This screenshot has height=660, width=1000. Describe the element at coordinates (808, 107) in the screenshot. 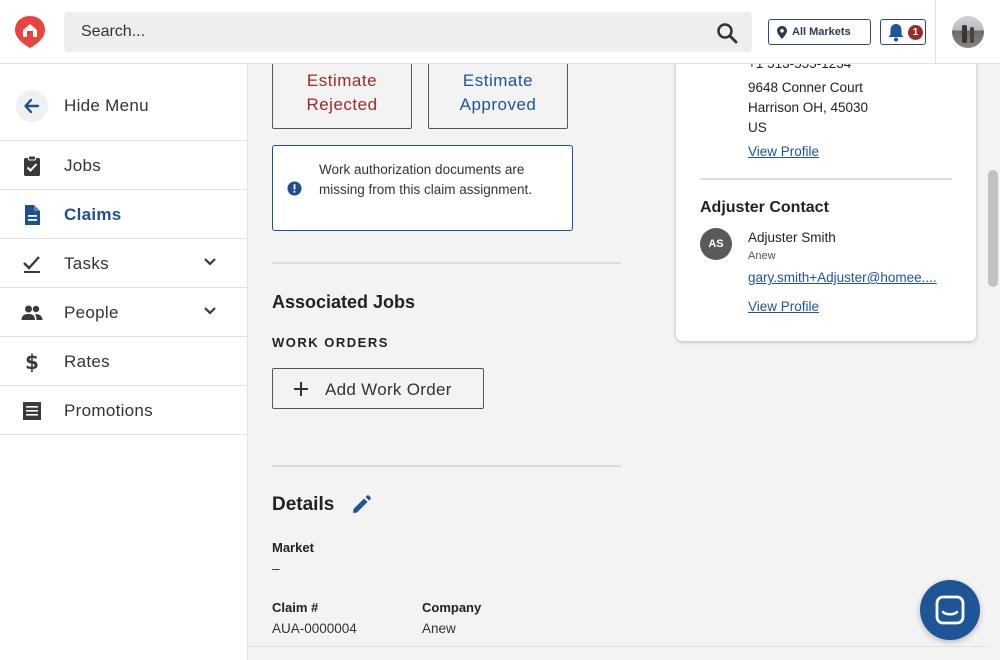

I see `address-line-2: Harrison OH, 45030` at that location.